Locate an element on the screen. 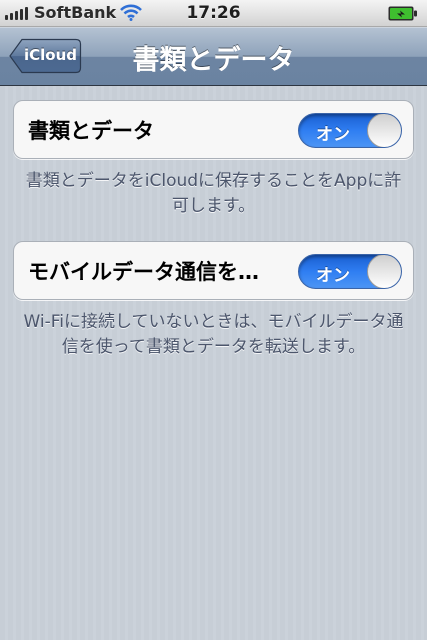  status-bar: SoftBank 17:26 is located at coordinates (213, 13).